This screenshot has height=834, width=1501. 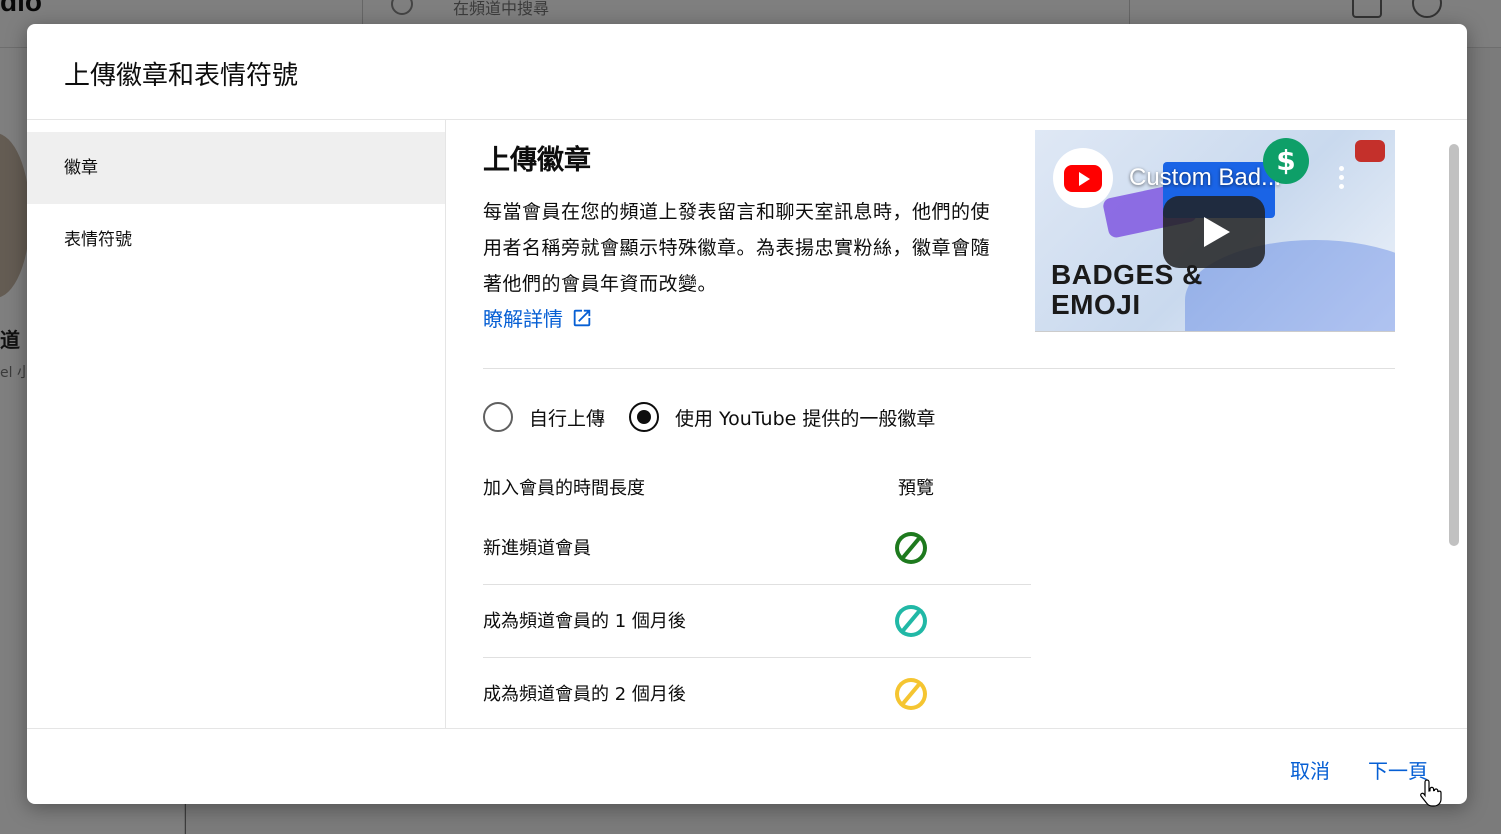 I want to click on table-row: 成為頻道會員的 2 個月後, so click(x=757, y=693).